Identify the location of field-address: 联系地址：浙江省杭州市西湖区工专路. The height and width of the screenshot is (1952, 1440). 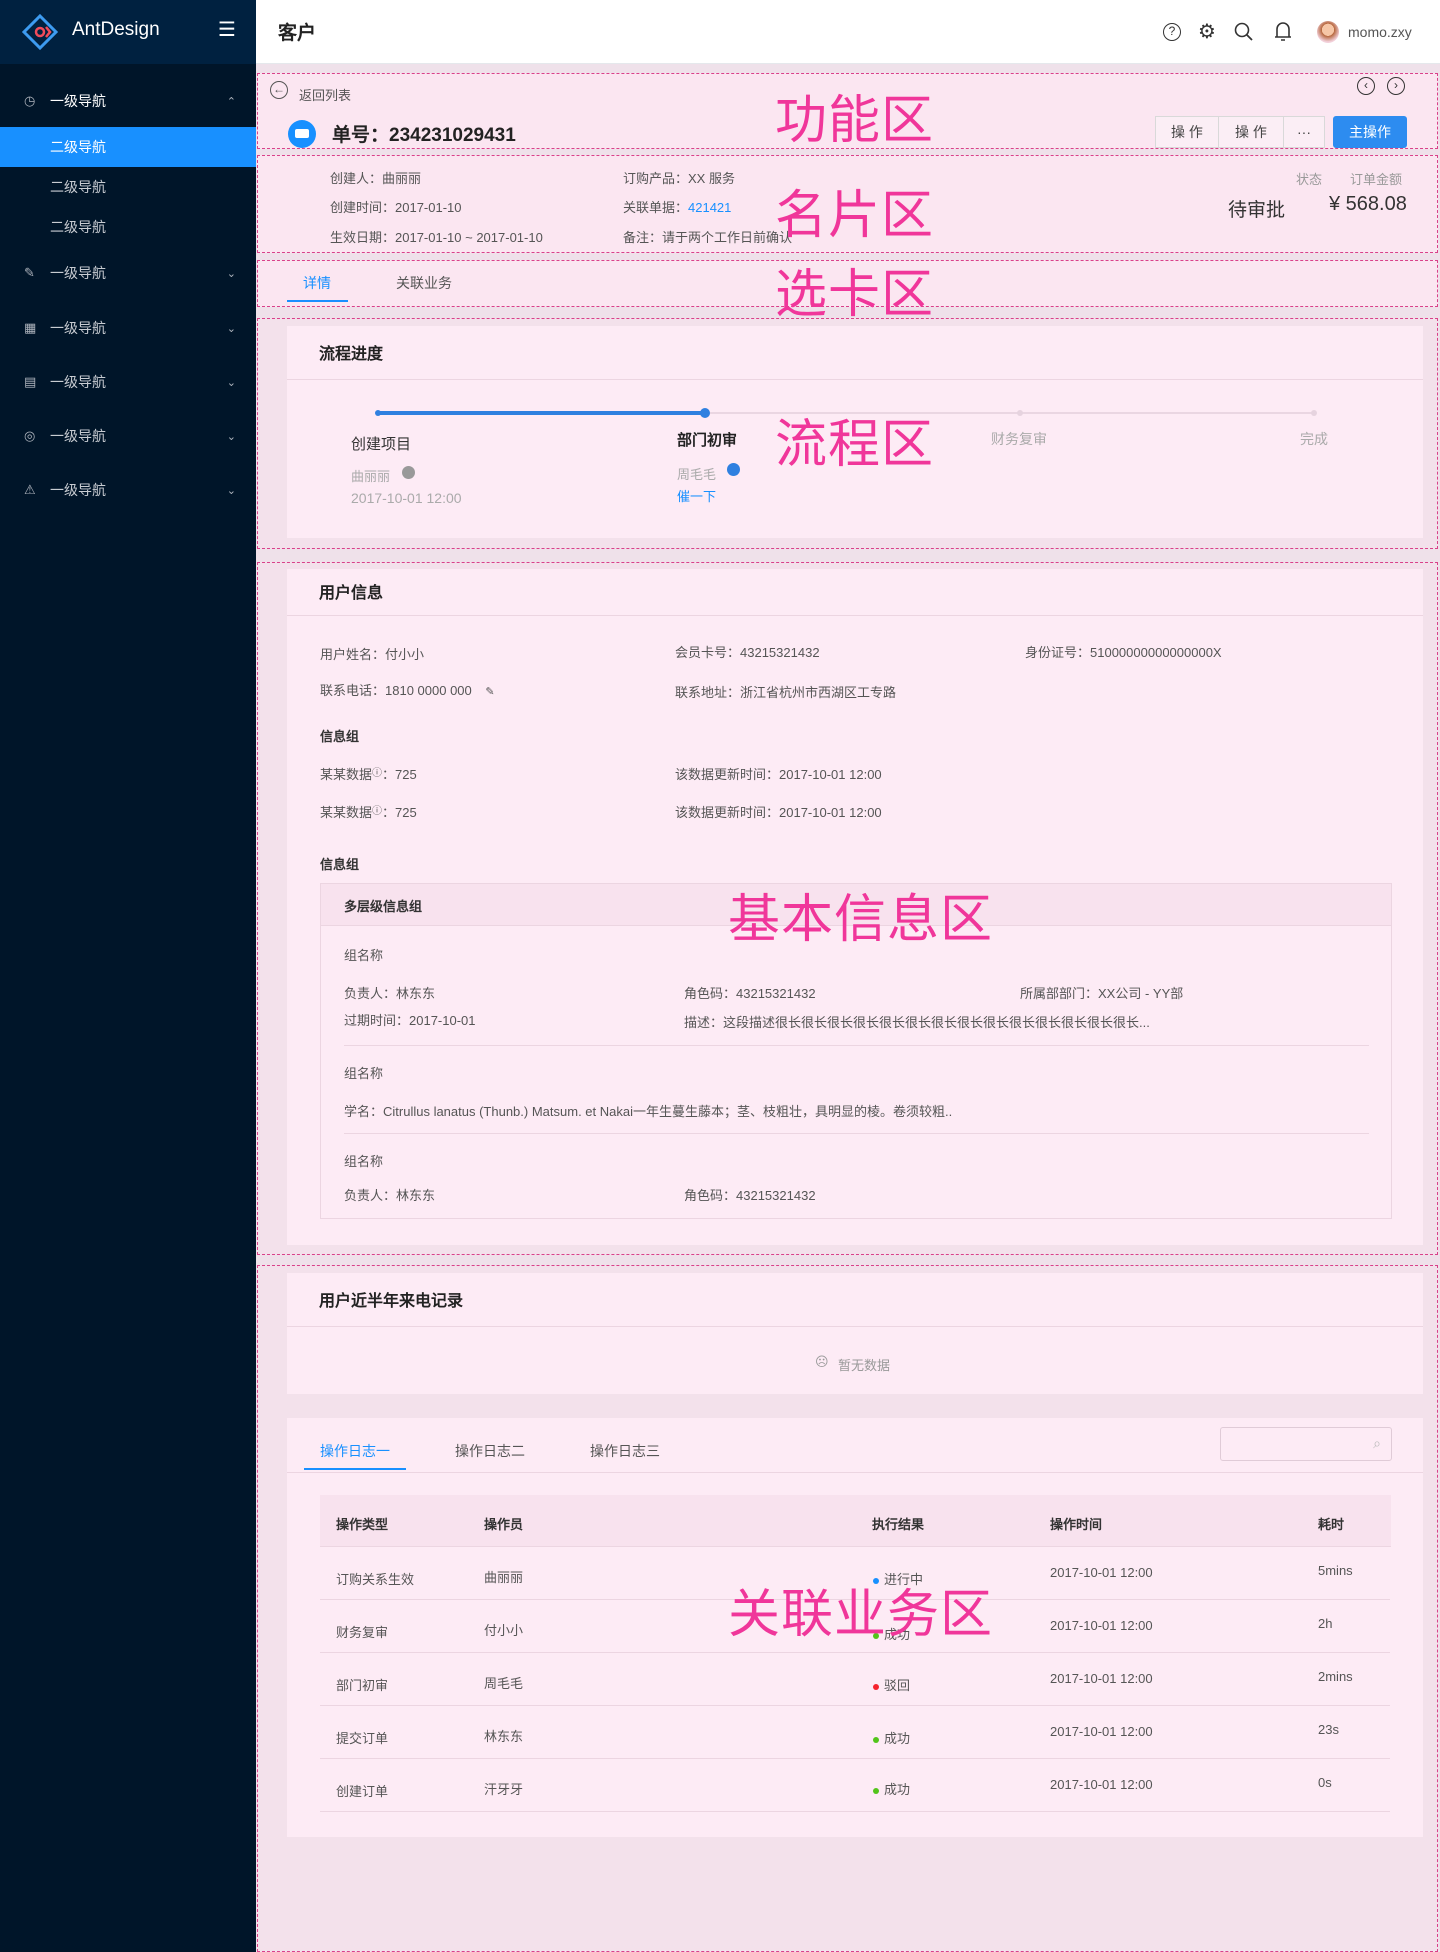
(786, 692).